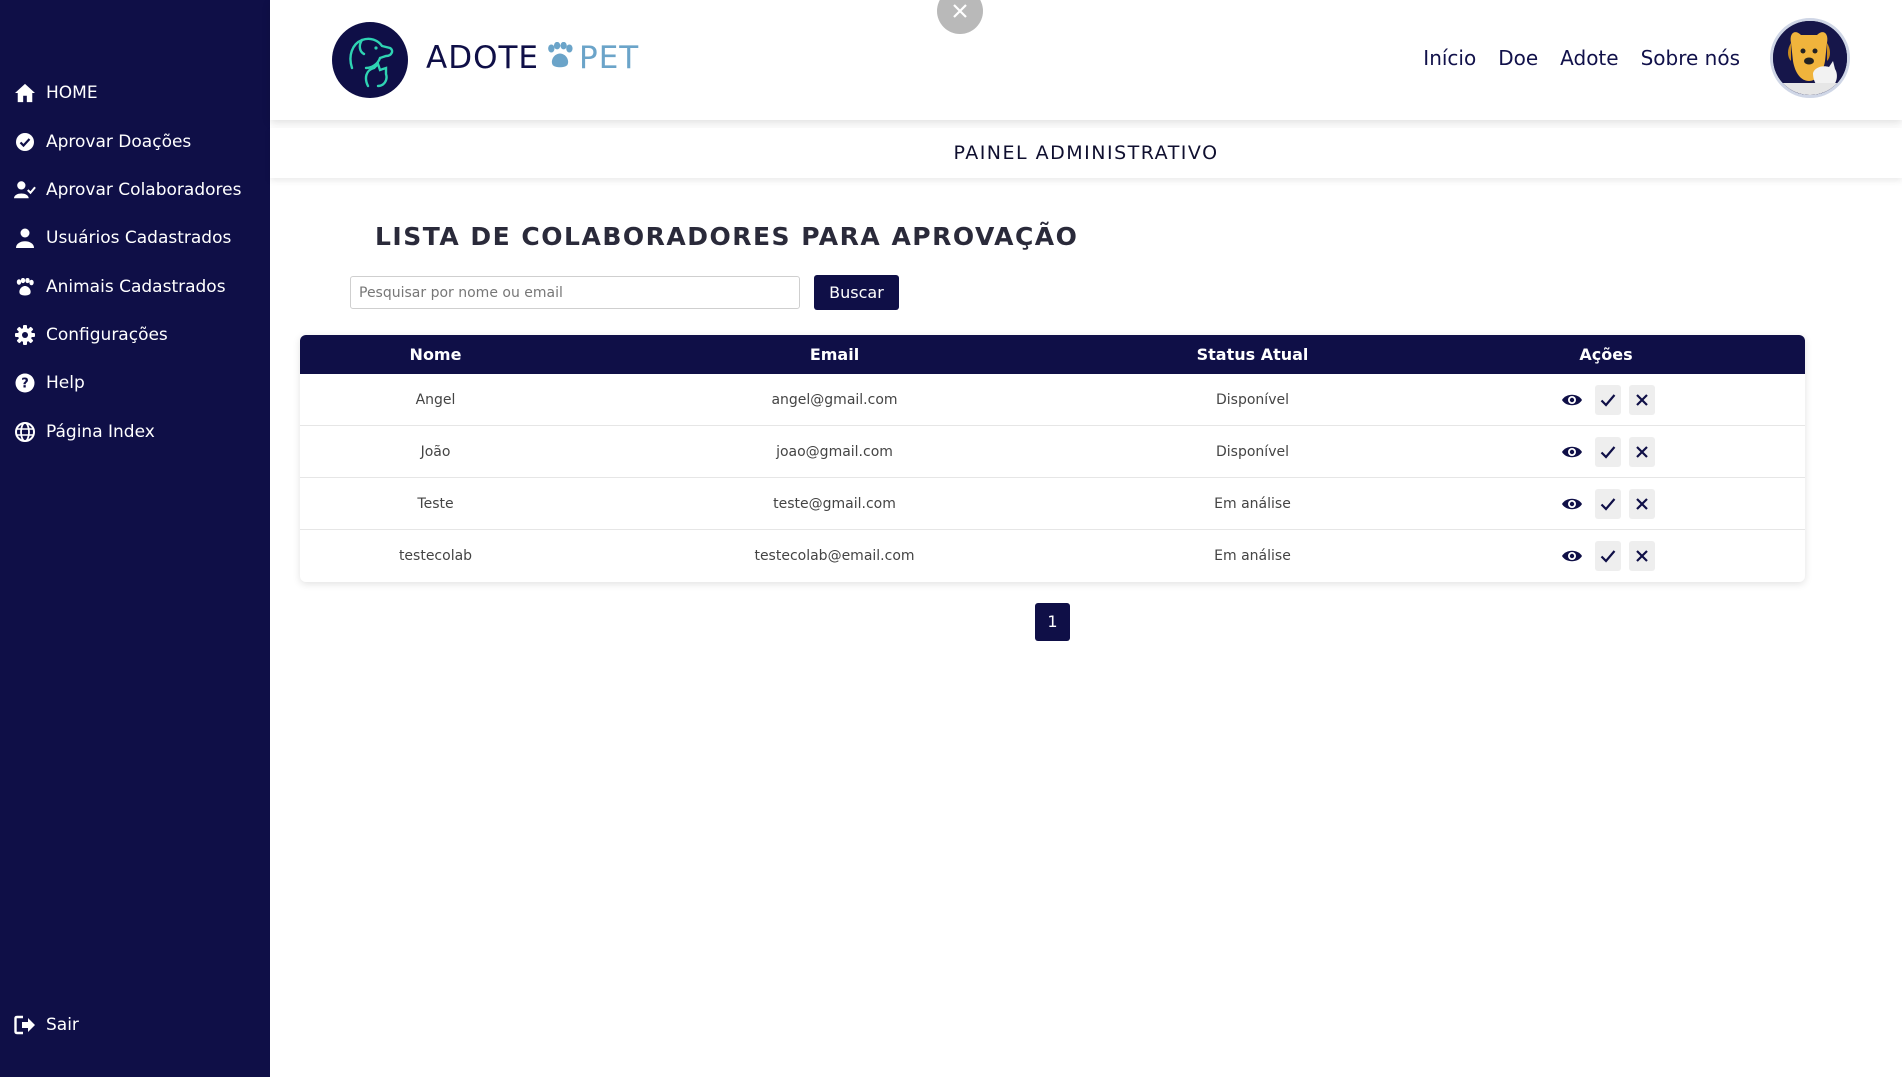 This screenshot has width=1902, height=1077. Describe the element at coordinates (834, 451) in the screenshot. I see `cell-email: joao@gmail.com` at that location.